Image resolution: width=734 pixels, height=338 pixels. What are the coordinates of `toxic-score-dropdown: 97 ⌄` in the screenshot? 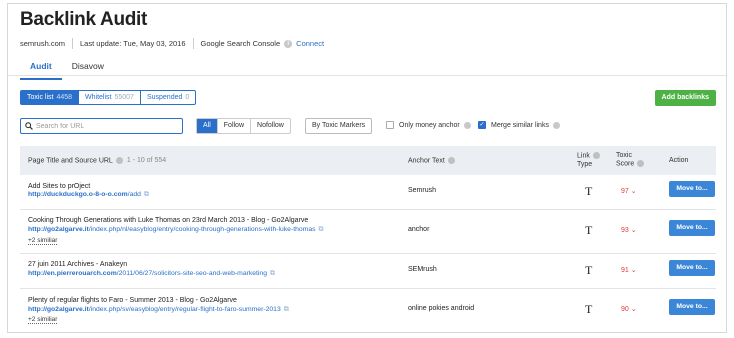 It's located at (629, 191).